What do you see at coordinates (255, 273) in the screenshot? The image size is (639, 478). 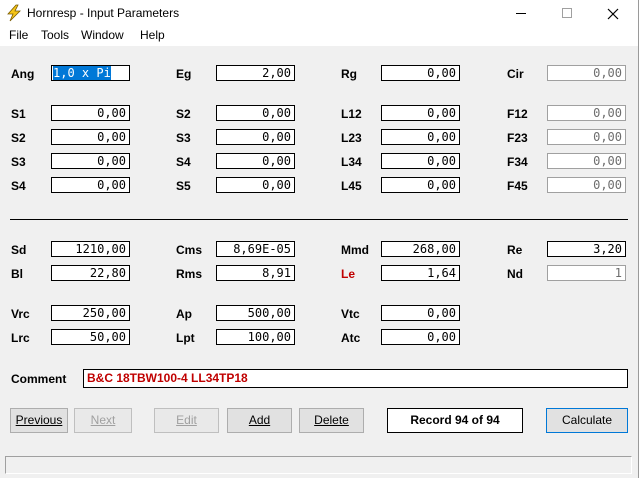 I see `field-rms: 8,91` at bounding box center [255, 273].